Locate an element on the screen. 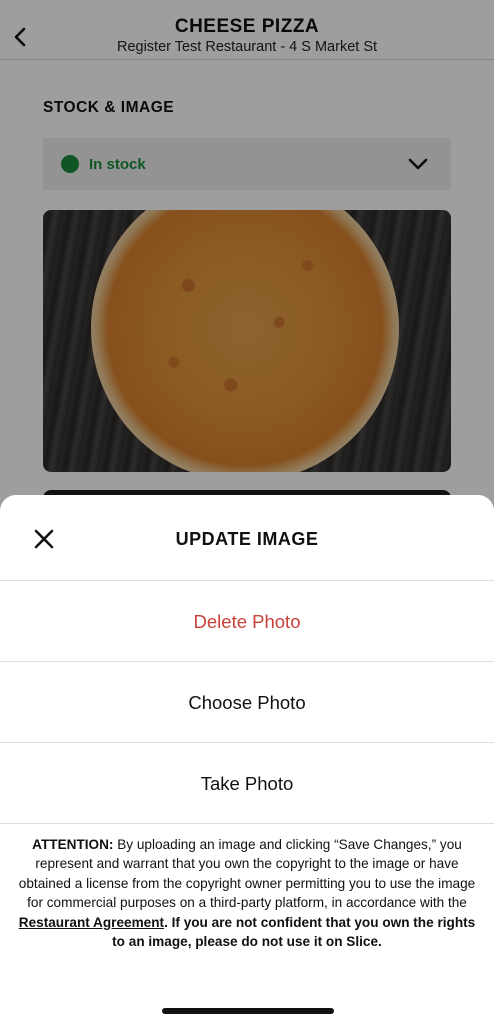 The width and height of the screenshot is (494, 1024). delete-photo-button: Delete Photo is located at coordinates (247, 621).